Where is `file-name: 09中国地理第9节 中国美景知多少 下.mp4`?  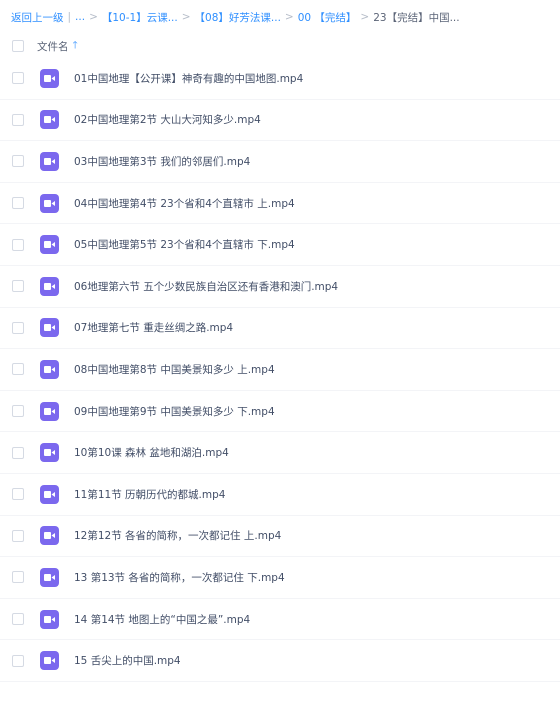 file-name: 09中国地理第9节 中国美景知多少 下.mp4 is located at coordinates (174, 411).